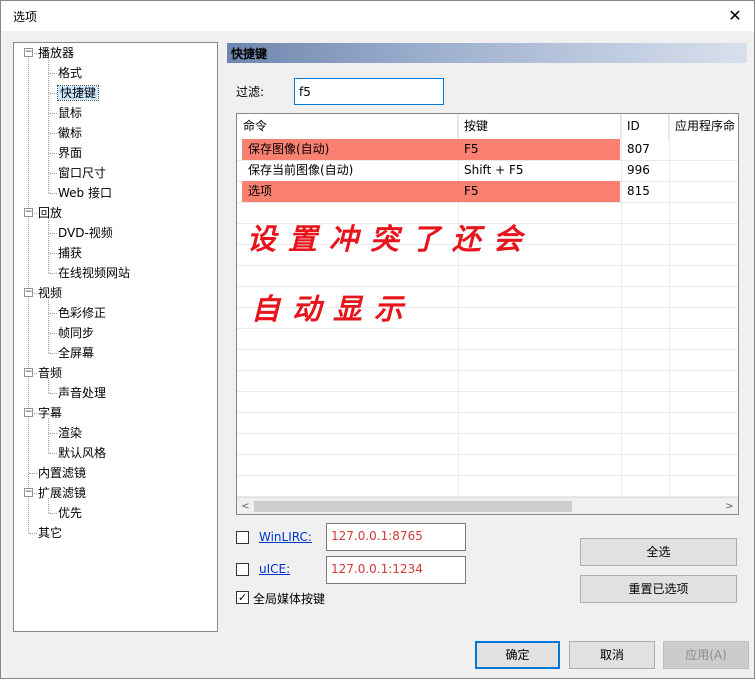 The width and height of the screenshot is (755, 679). I want to click on tree-item-label: 徽标, so click(70, 133).